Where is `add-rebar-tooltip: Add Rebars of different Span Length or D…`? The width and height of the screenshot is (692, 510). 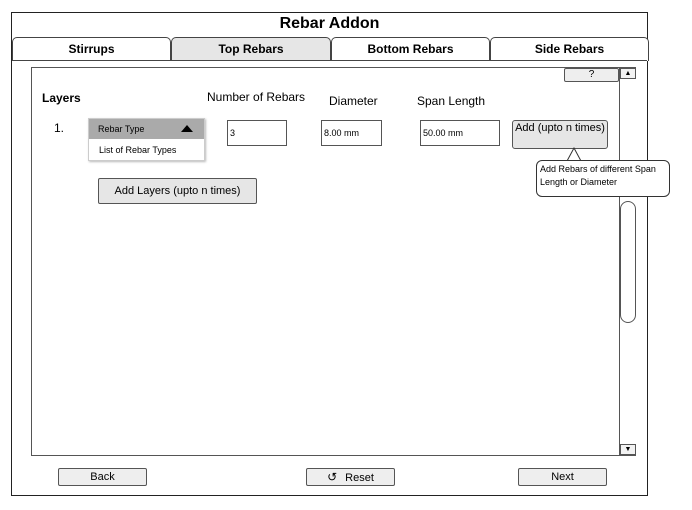
add-rebar-tooltip: Add Rebars of different Span Length or D… is located at coordinates (603, 178).